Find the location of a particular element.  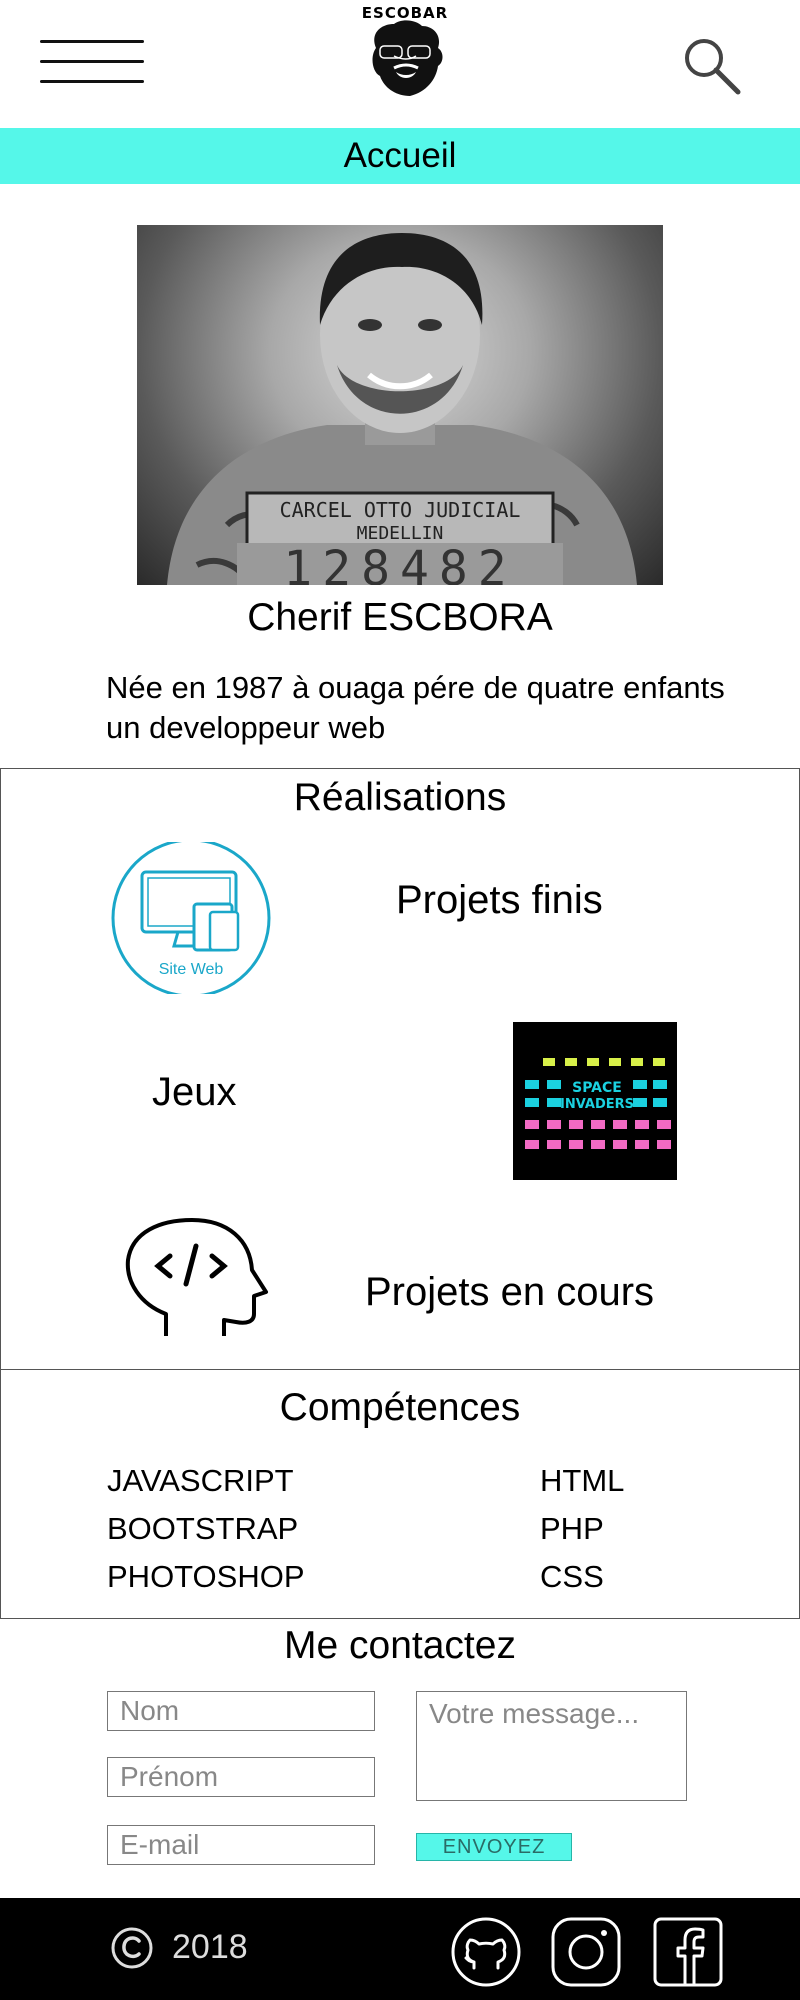

search-button is located at coordinates (712, 66).